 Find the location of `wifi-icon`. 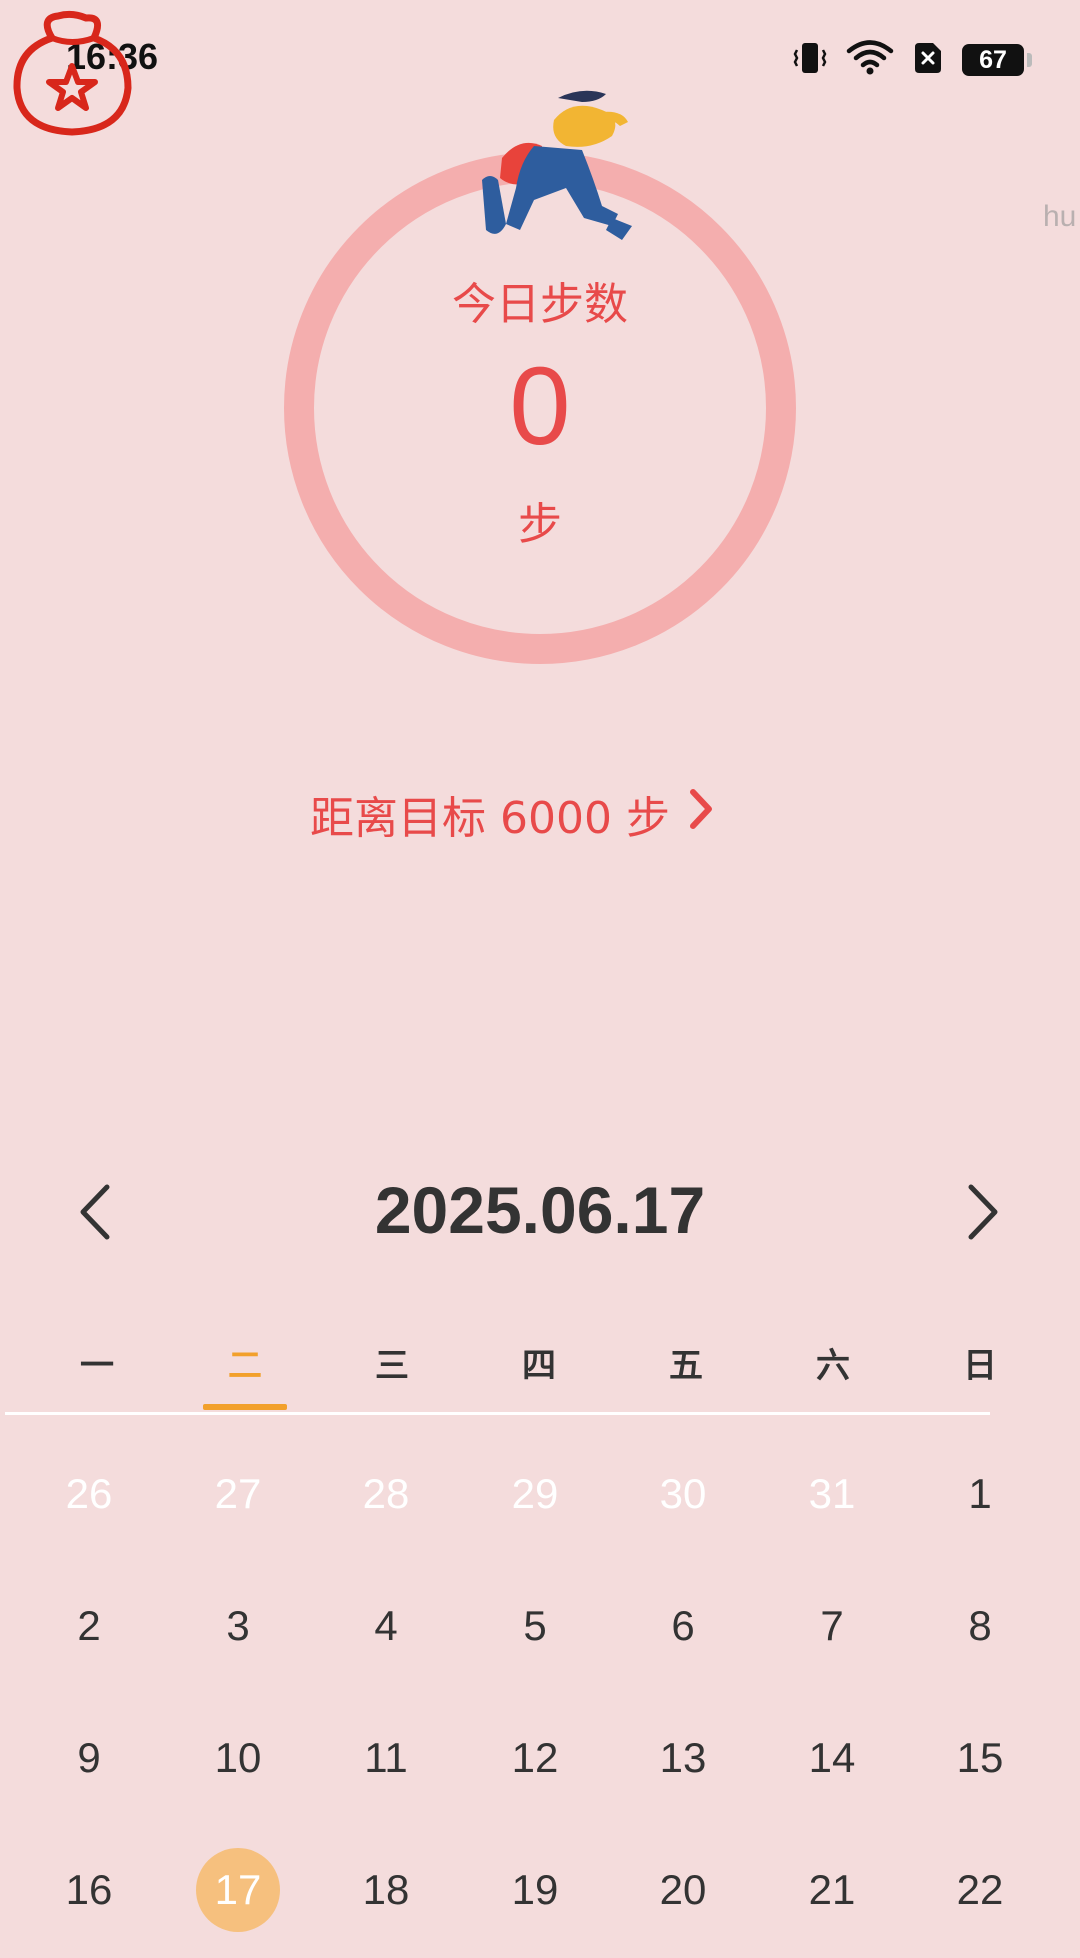

wifi-icon is located at coordinates (870, 60).